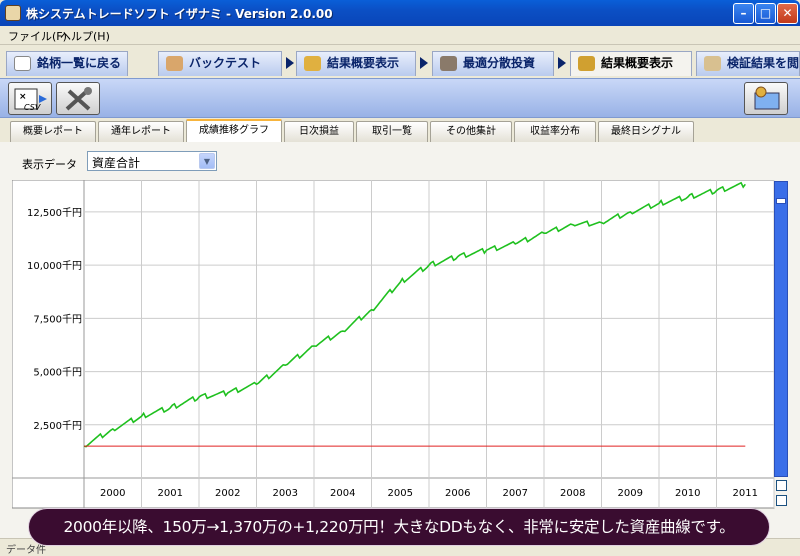  What do you see at coordinates (515, 493) in the screenshot?
I see `x-tick-label: 2007` at bounding box center [515, 493].